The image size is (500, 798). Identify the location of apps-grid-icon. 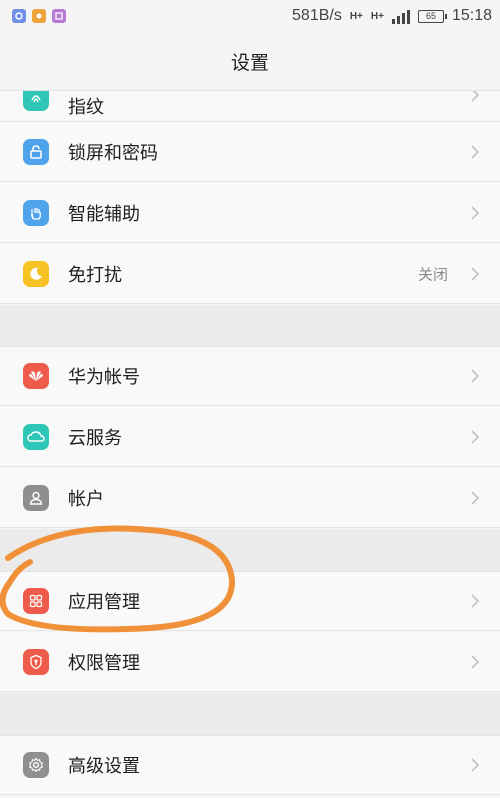
(36, 601).